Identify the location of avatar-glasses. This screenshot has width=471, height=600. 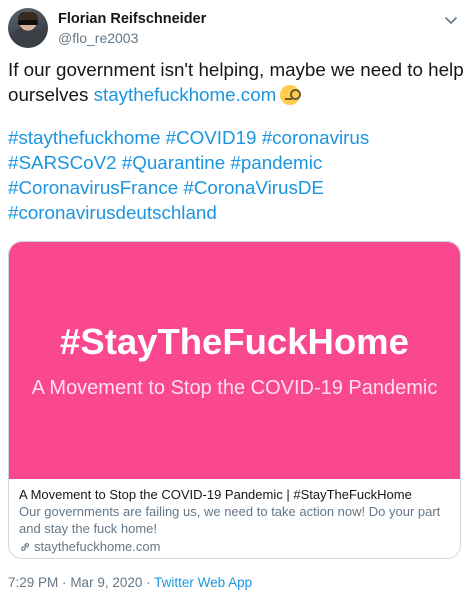
(28, 22).